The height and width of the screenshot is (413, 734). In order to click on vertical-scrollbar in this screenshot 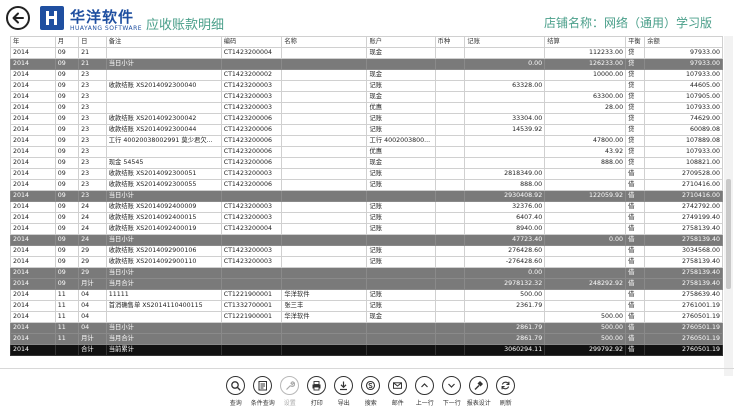, I will do `click(728, 206)`.